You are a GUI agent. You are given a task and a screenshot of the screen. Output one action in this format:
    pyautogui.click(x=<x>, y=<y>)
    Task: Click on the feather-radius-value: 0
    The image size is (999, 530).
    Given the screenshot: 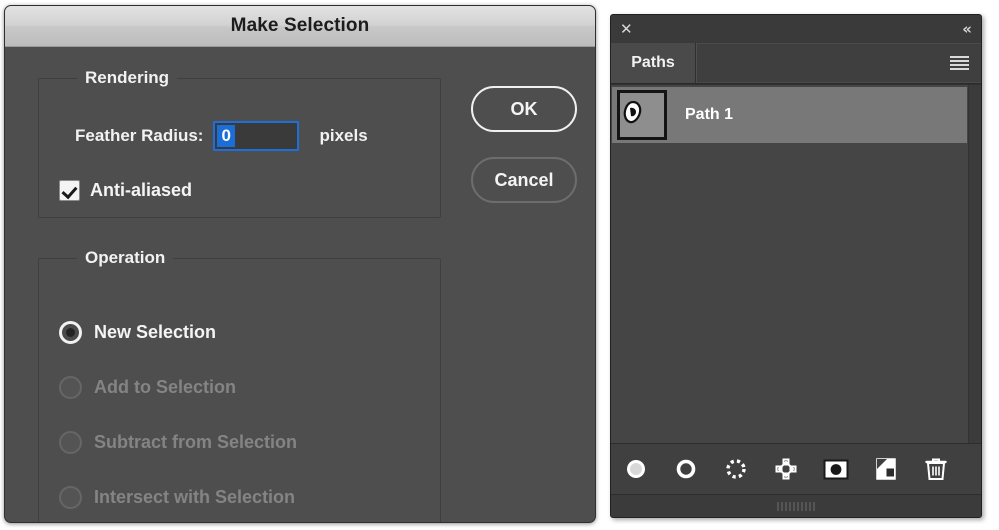 What is the action you would take?
    pyautogui.click(x=226, y=136)
    